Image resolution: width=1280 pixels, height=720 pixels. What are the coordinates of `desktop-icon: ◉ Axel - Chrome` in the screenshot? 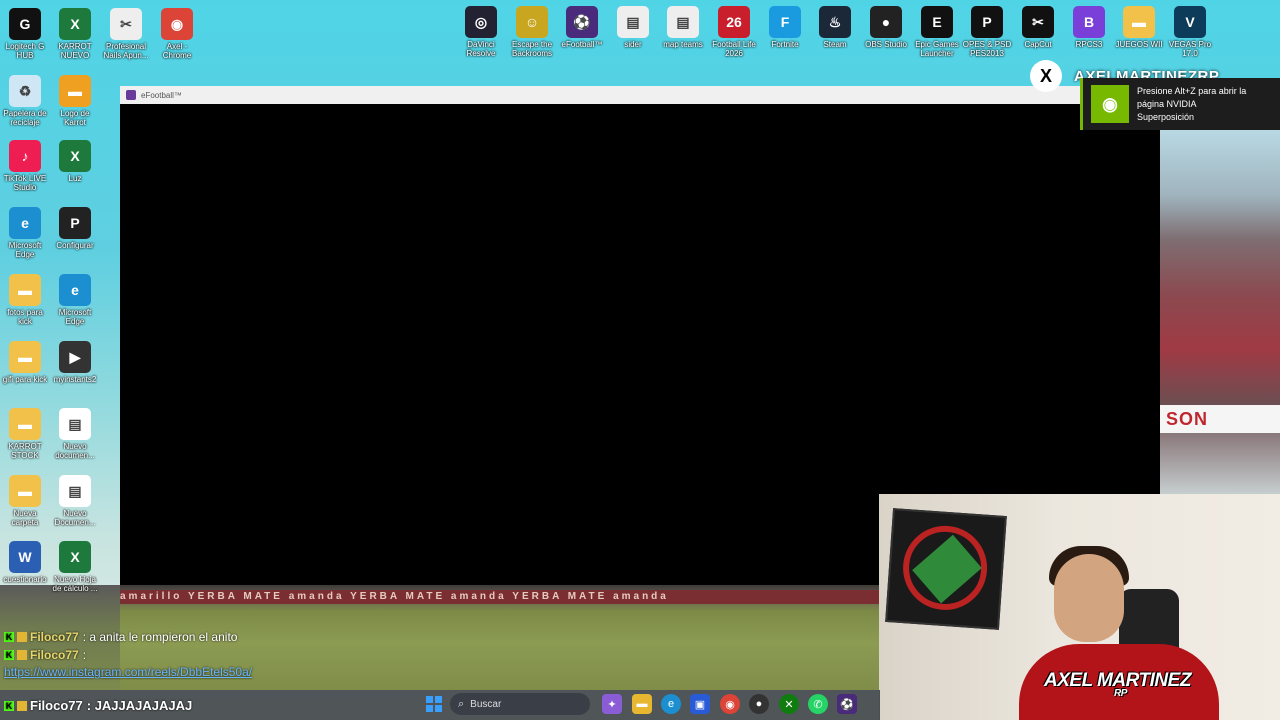 It's located at (177, 34).